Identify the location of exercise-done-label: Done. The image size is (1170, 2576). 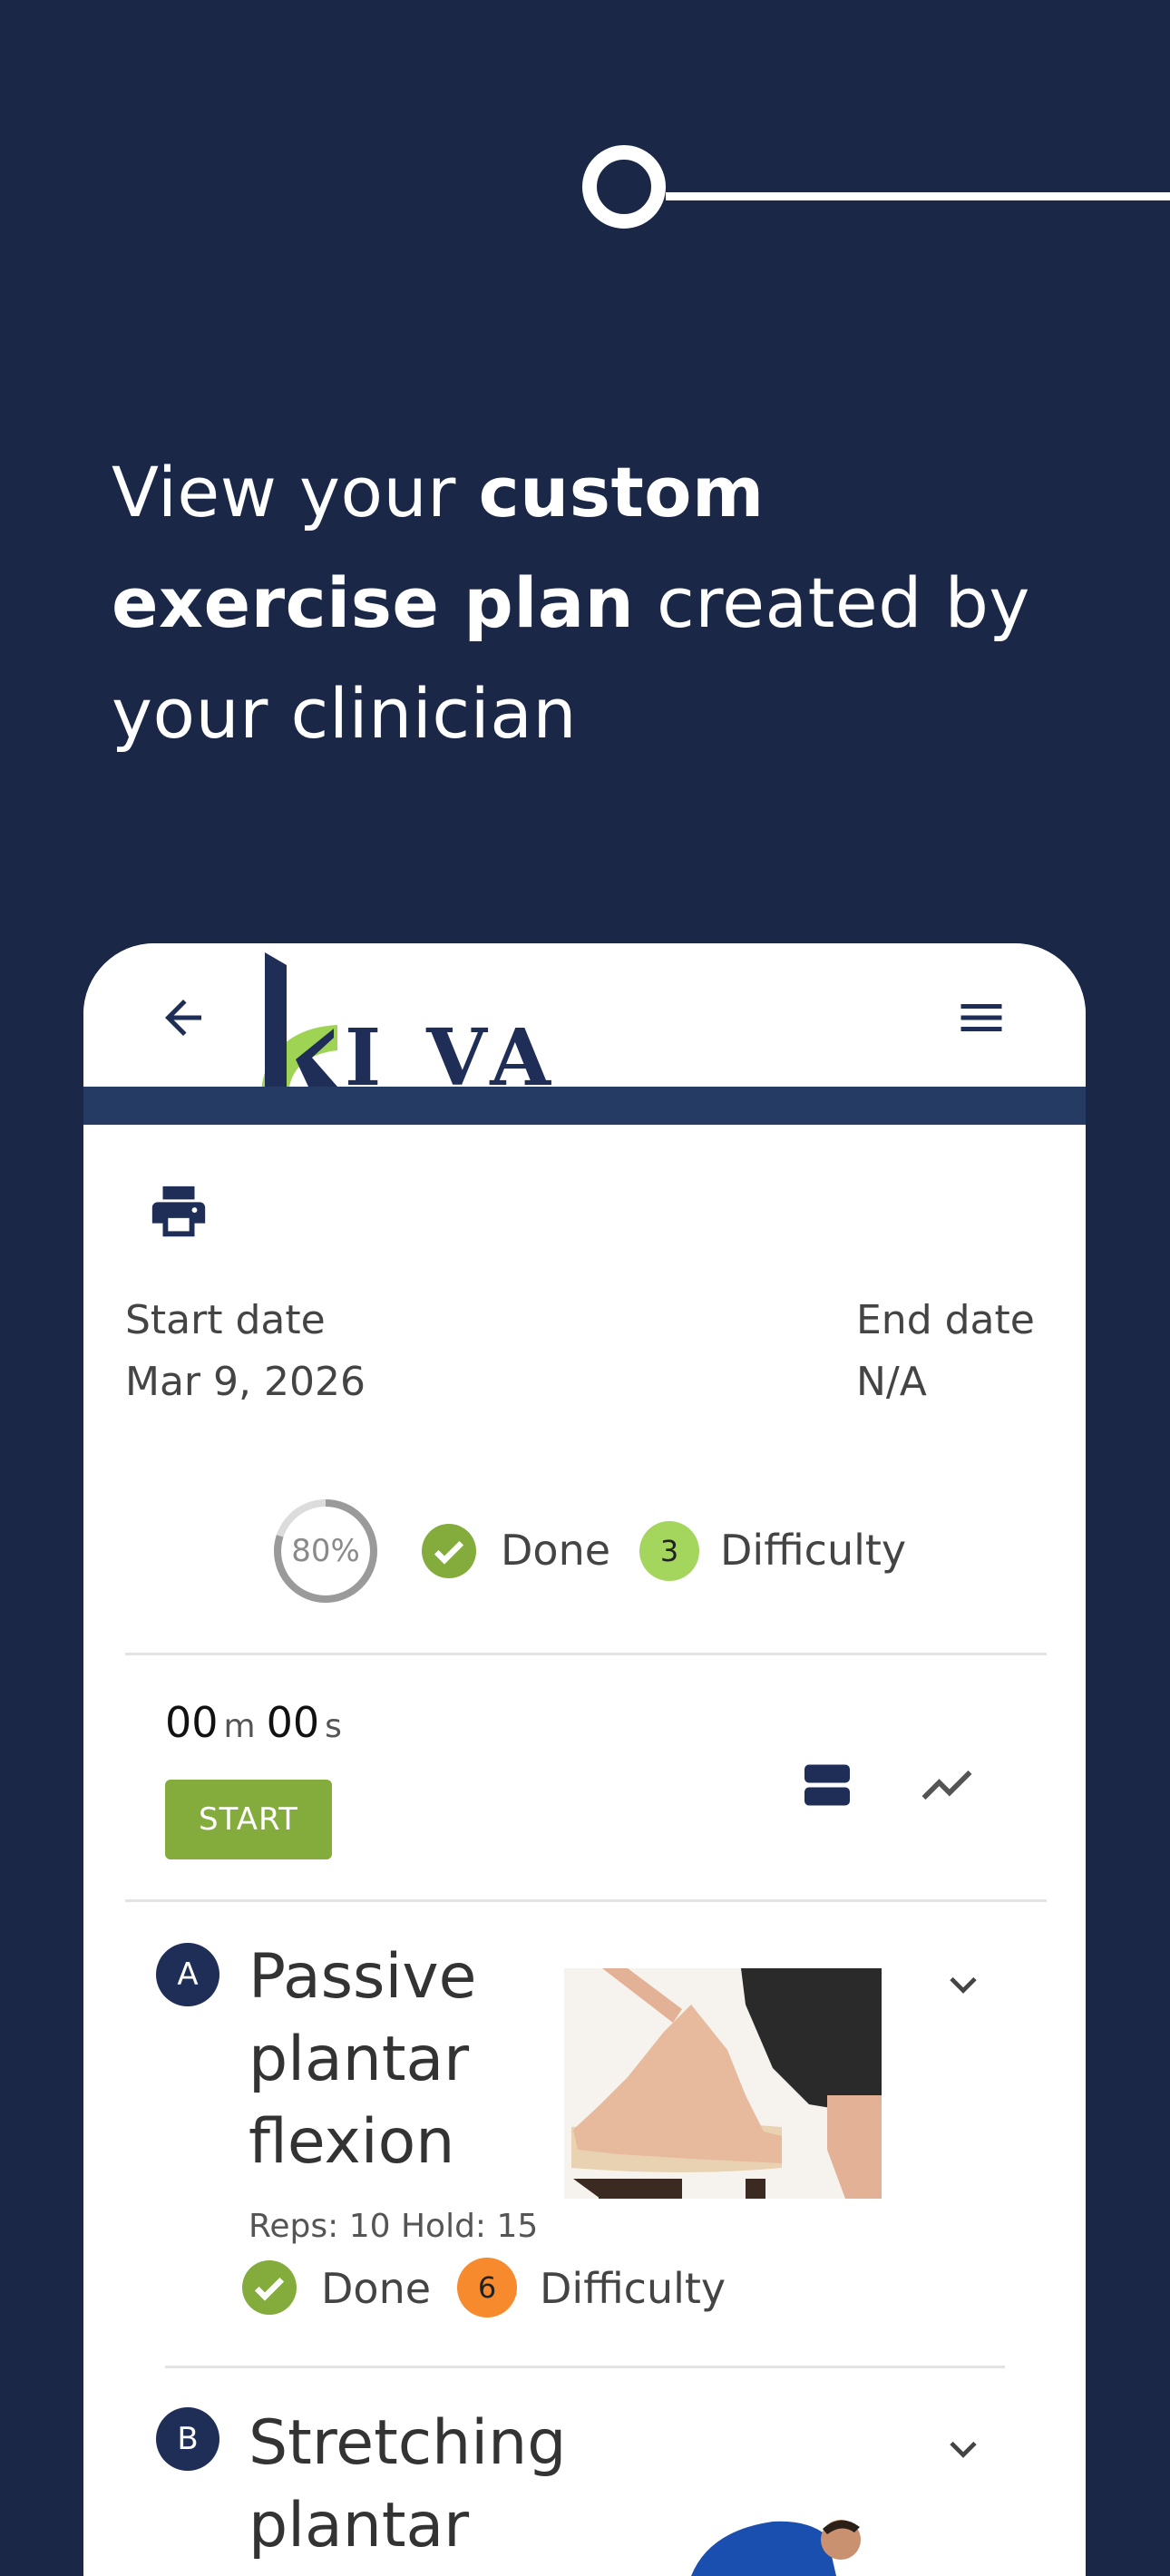
(376, 2288).